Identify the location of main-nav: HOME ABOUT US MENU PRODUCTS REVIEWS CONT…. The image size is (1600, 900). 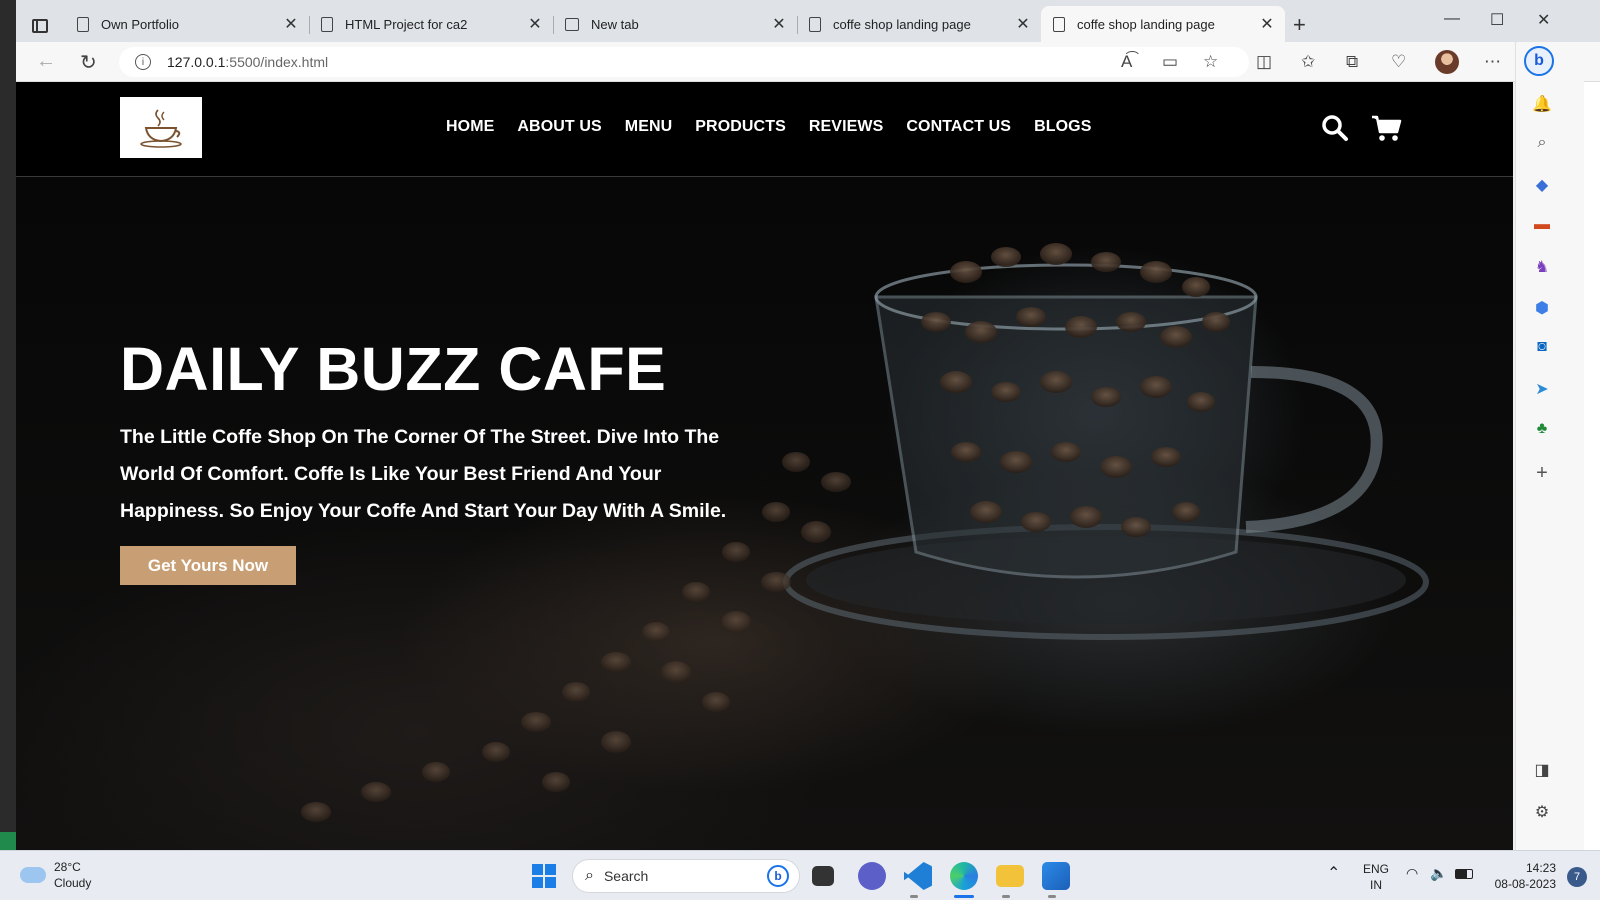
(780, 127).